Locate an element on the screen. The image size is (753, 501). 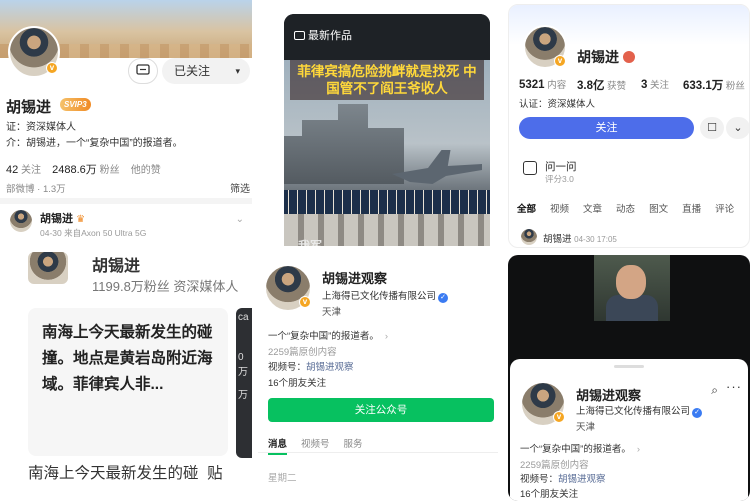
follow-state-button: 已关注 ▾ is located at coordinates (206, 71).